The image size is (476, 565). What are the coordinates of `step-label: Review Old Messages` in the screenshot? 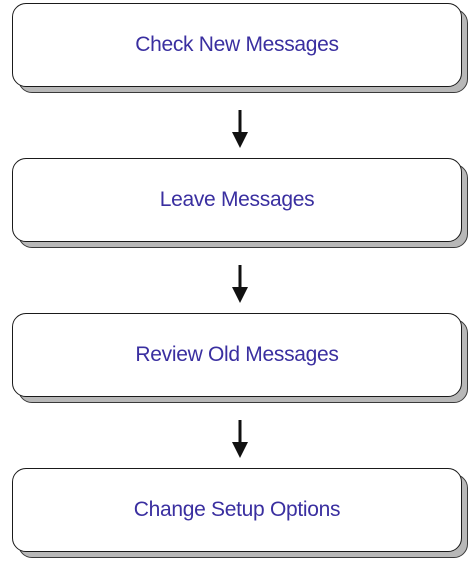 It's located at (237, 354).